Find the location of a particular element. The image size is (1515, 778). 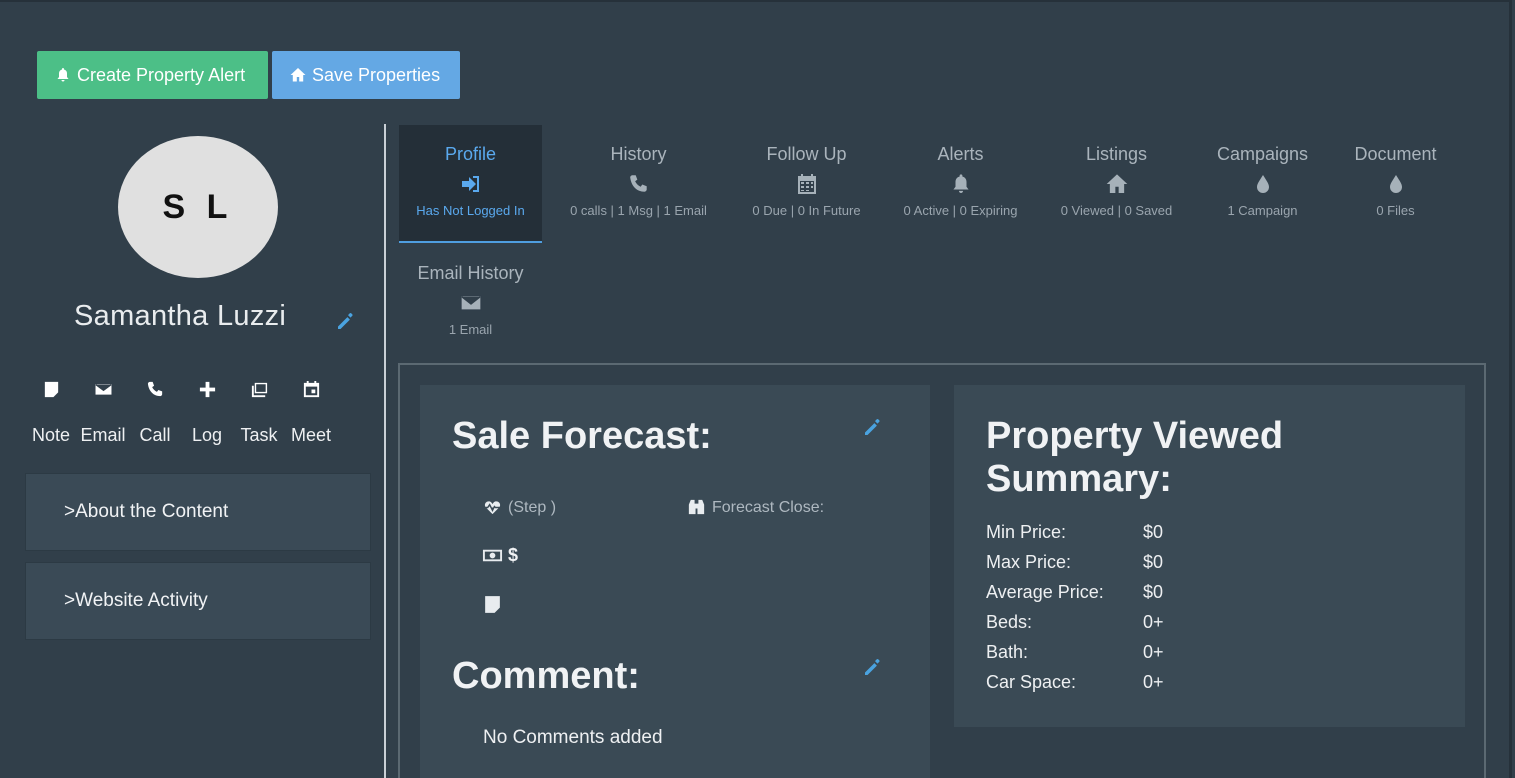

summary-row: Average Price: $0 is located at coordinates (1075, 592).